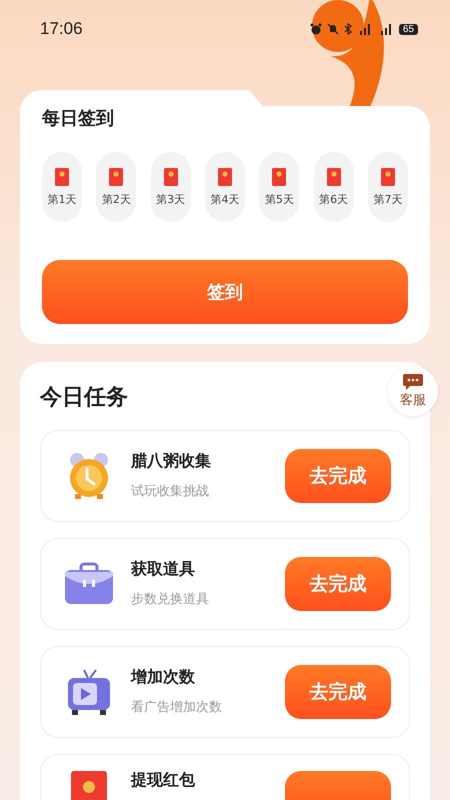 This screenshot has height=800, width=450. I want to click on support-button: 客服, so click(413, 391).